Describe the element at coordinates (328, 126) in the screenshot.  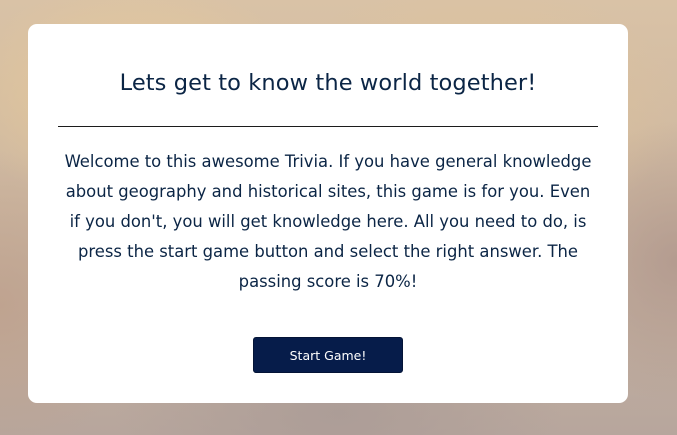
I see `title-divider` at that location.